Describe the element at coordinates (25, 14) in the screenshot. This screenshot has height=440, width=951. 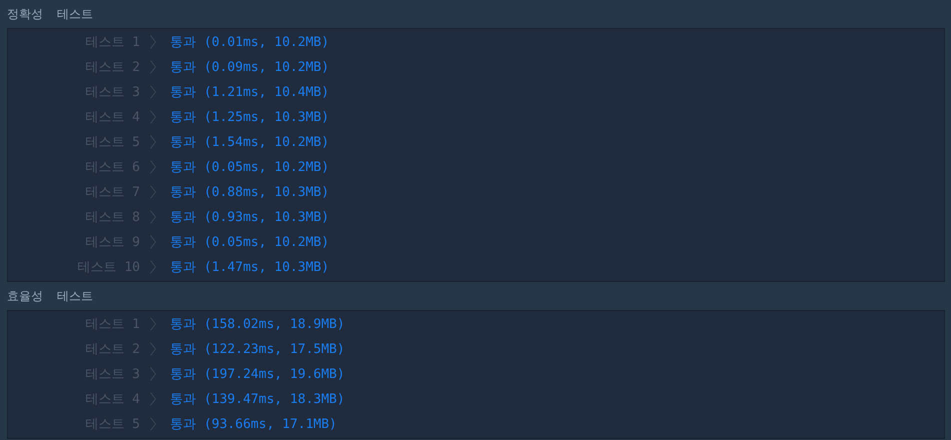
I see `section-title: 정확성` at that location.